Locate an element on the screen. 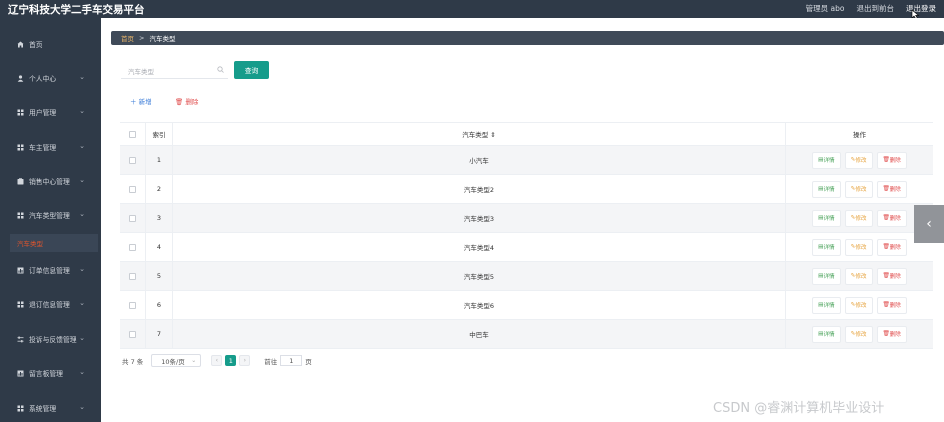 This screenshot has height=422, width=944. sidebar-item-label: 首页 is located at coordinates (36, 45).